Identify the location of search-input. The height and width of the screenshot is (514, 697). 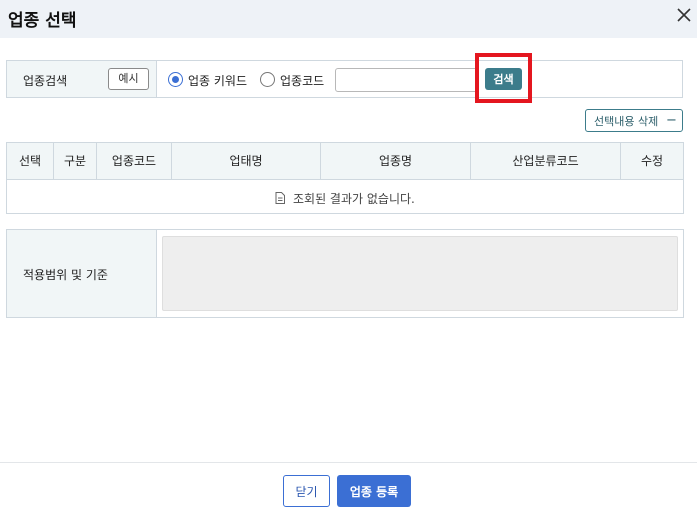
(406, 80).